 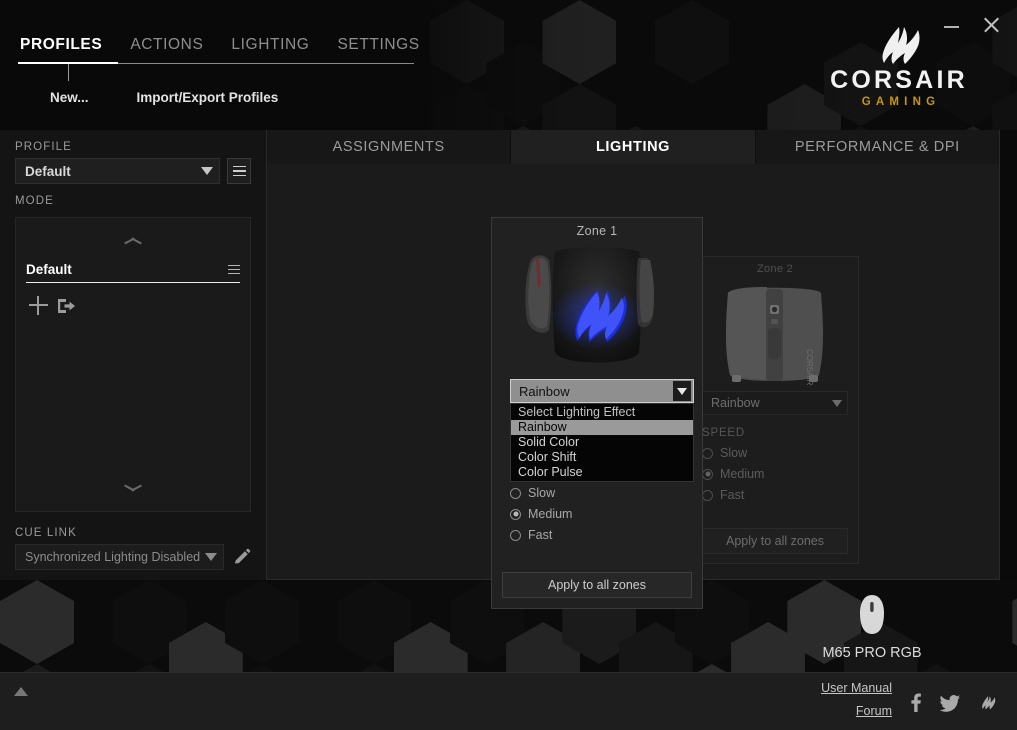 What do you see at coordinates (775, 269) in the screenshot?
I see `zone-2-title: Zone 2` at bounding box center [775, 269].